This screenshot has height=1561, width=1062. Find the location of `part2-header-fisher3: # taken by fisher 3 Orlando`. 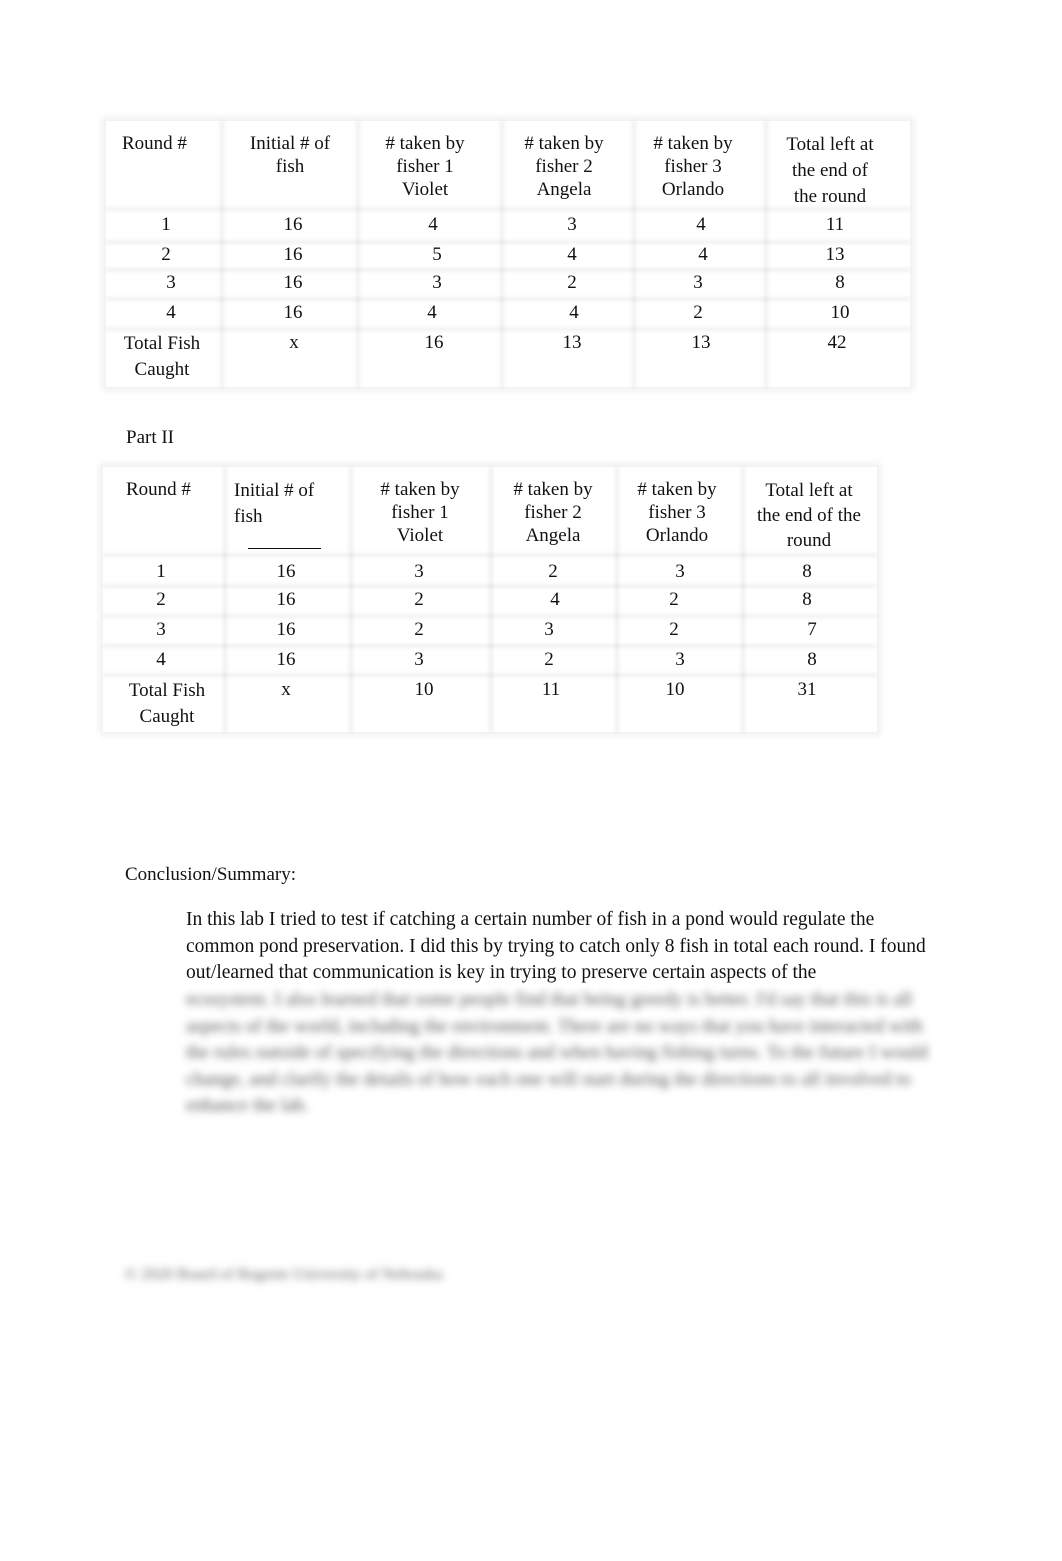

part2-header-fisher3: # taken by fisher 3 Orlando is located at coordinates (677, 512).